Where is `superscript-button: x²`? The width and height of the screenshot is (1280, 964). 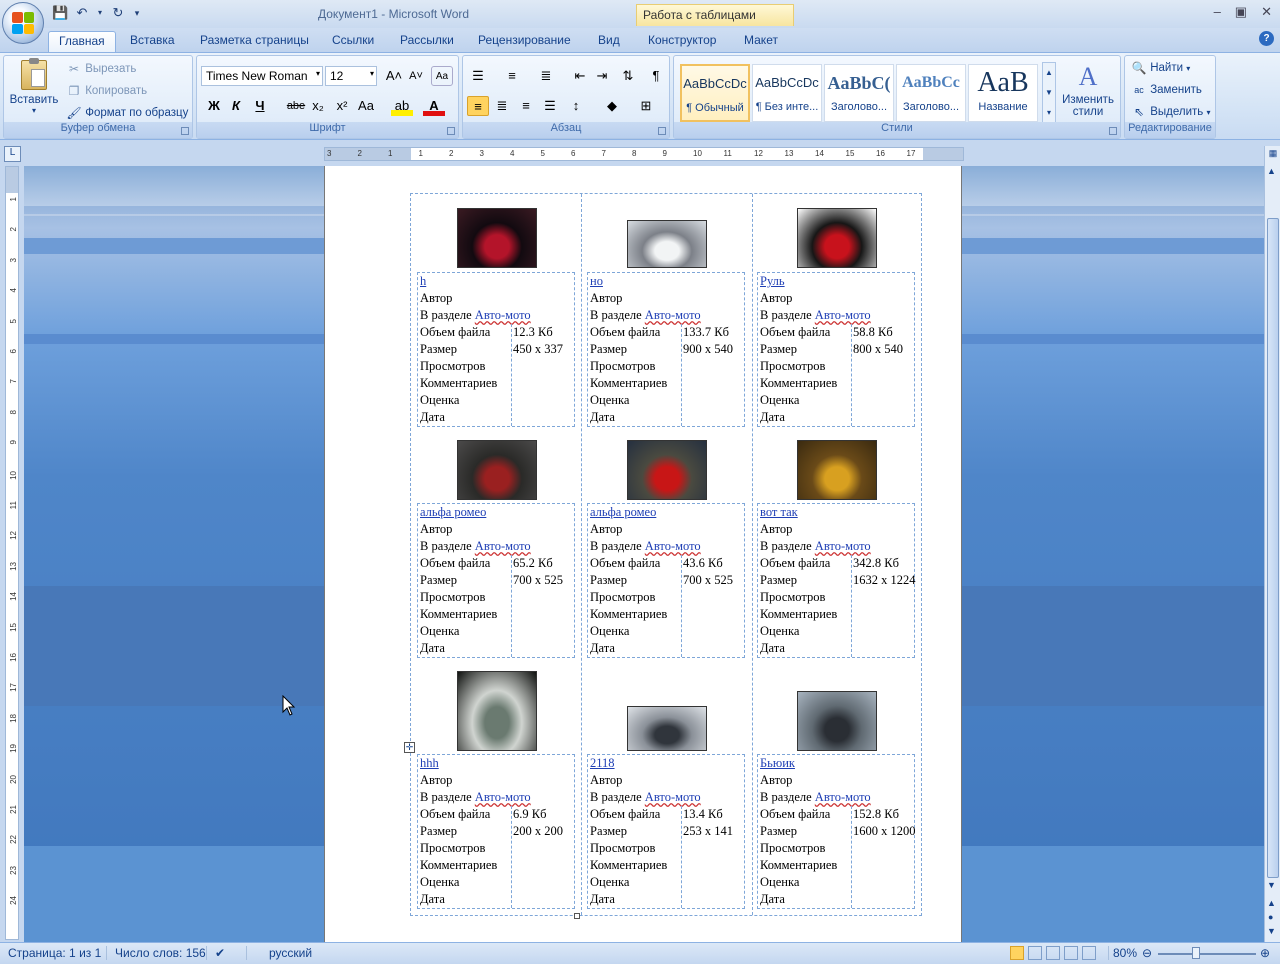
superscript-button: x² is located at coordinates (342, 106).